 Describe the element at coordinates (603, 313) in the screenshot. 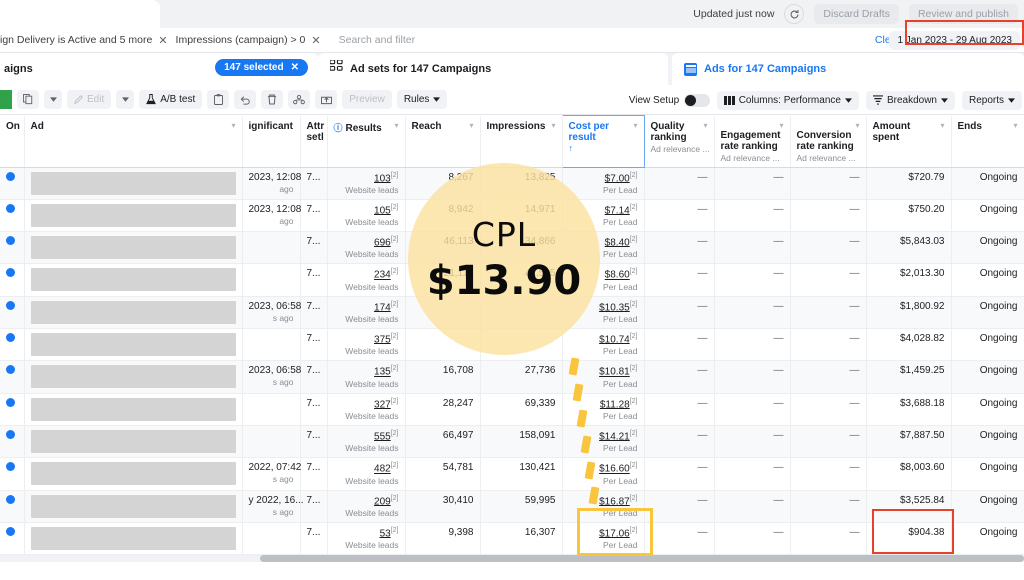

I see `row-cost-per-result: $10.35[2] Per Lead` at that location.